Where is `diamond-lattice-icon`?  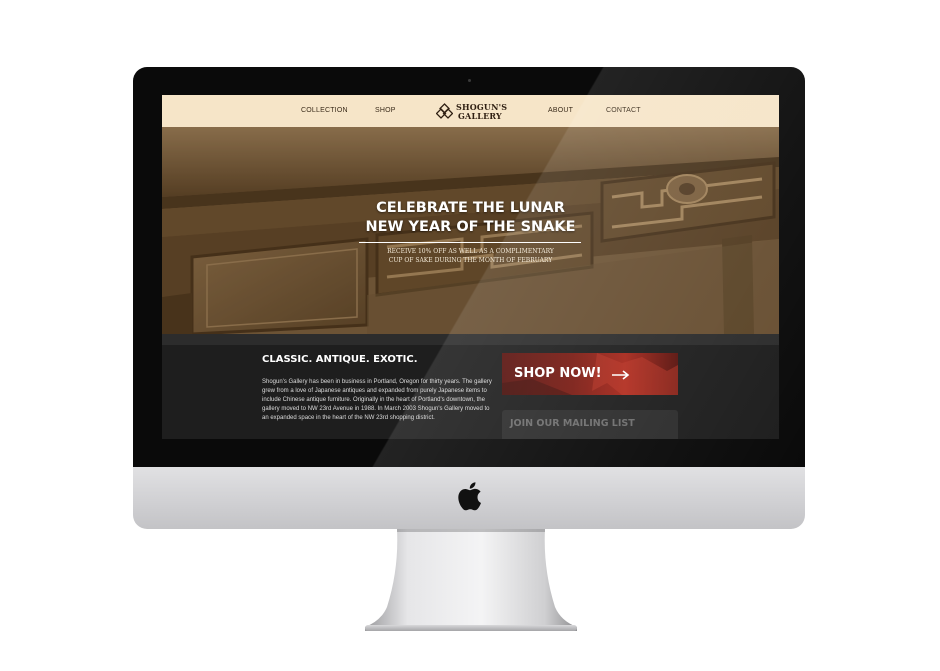
diamond-lattice-icon is located at coordinates (444, 111).